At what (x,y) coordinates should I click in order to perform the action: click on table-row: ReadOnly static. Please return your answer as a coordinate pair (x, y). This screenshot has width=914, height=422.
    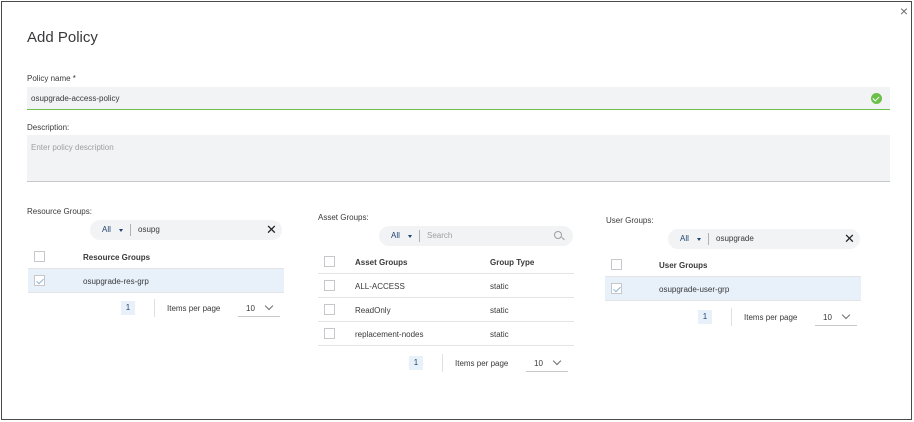
    Looking at the image, I should click on (446, 310).